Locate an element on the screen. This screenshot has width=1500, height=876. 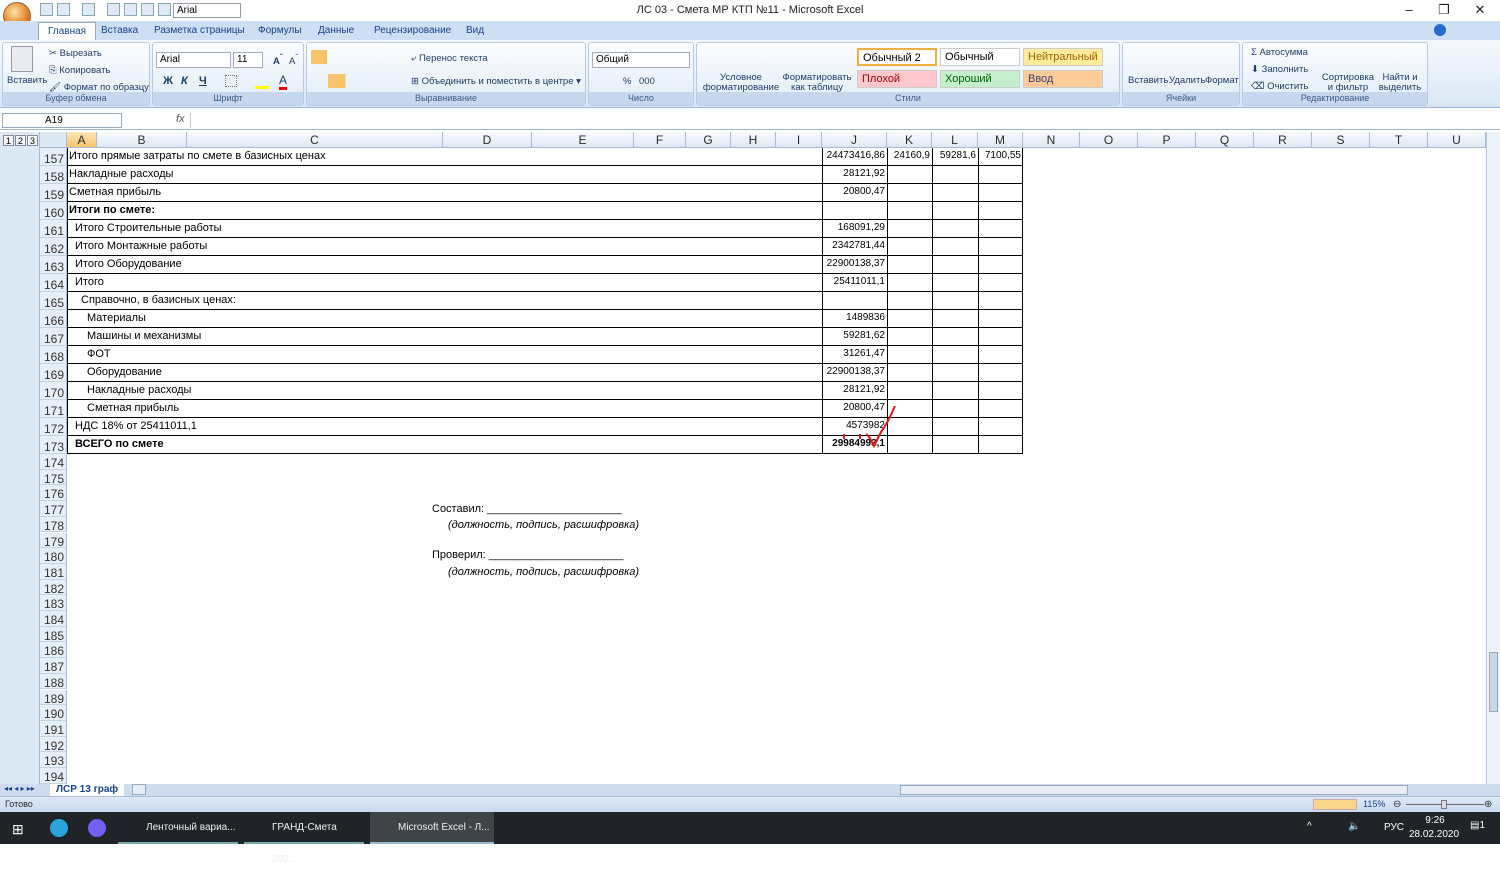
column-header-D: D is located at coordinates (487, 140).